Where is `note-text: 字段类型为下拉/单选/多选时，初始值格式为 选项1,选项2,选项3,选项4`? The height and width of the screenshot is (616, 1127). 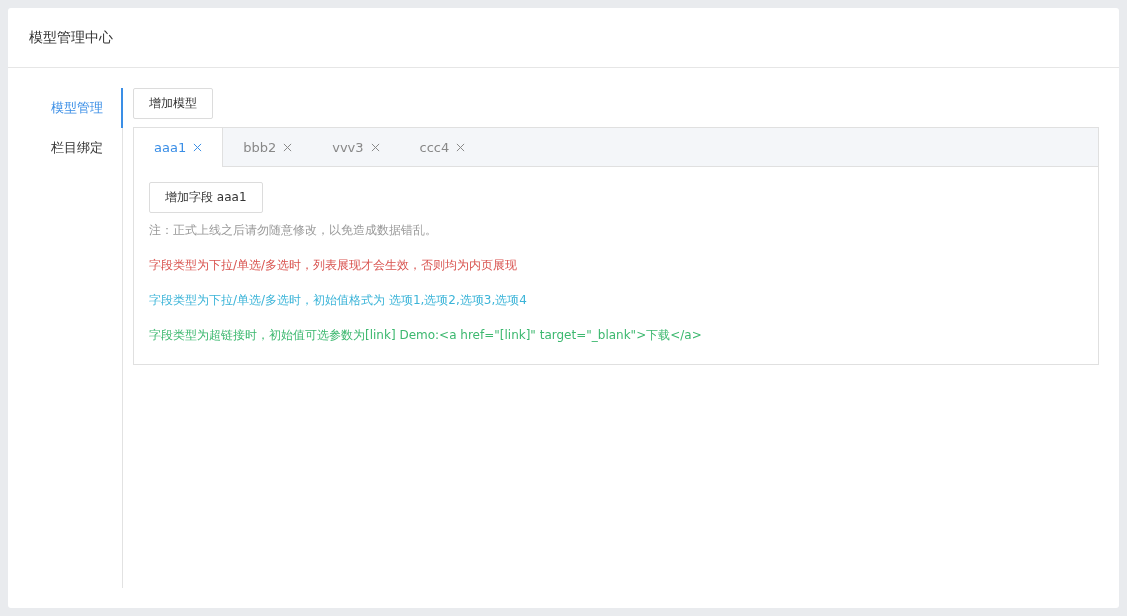
note-text: 字段类型为下拉/单选/多选时，初始值格式为 选项1,选项2,选项3,选项4 is located at coordinates (338, 300).